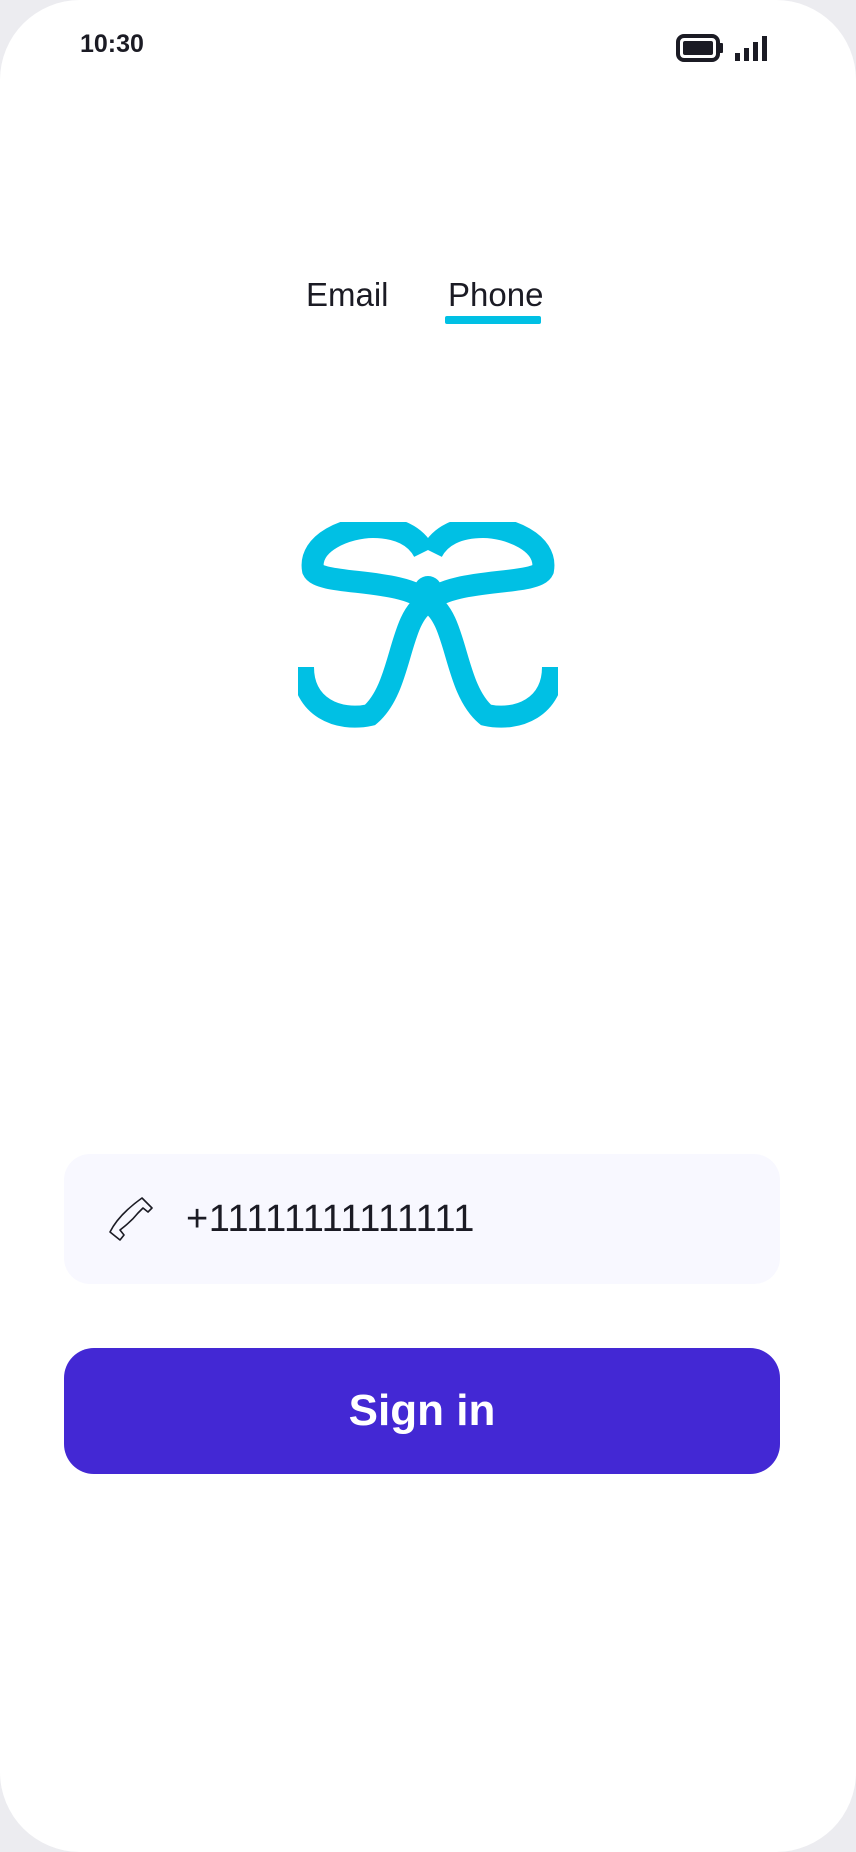 The image size is (856, 1852). Describe the element at coordinates (428, 48) in the screenshot. I see `status-bar: 10:30` at that location.